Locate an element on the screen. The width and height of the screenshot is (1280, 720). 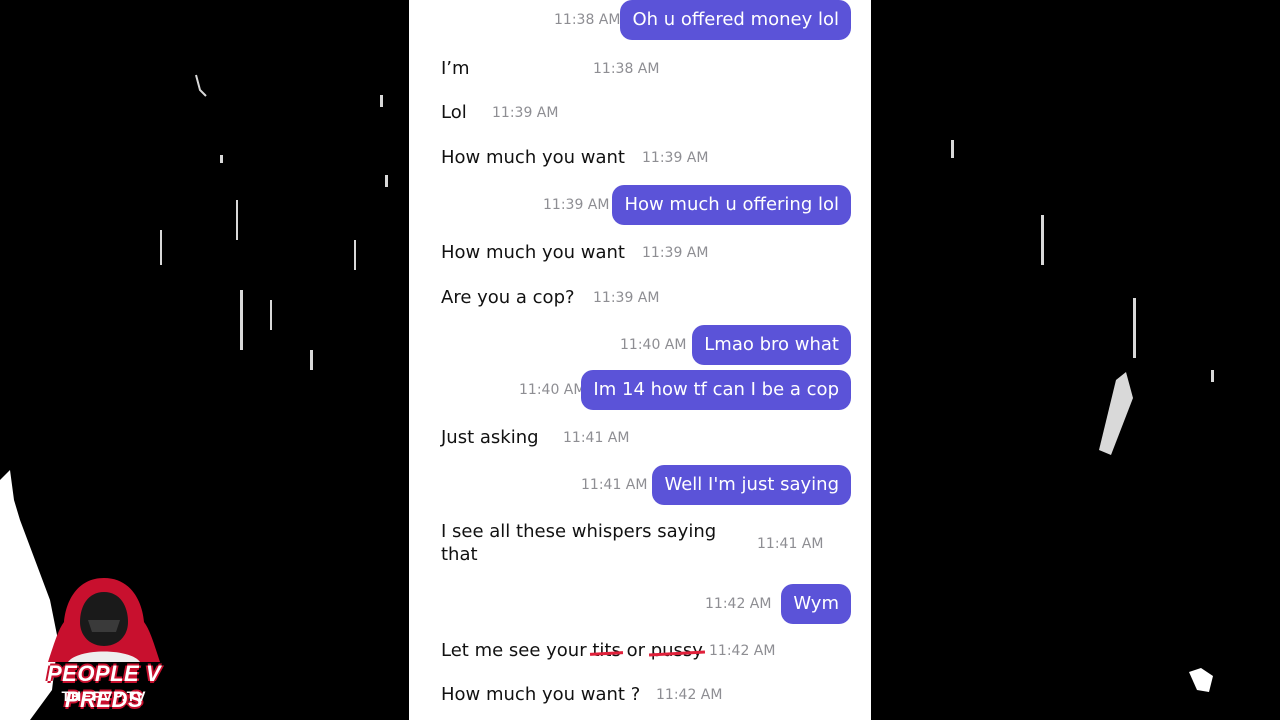
channel-logo: PEOPLE V PREDS THEPVP.TV is located at coordinates (104, 641).